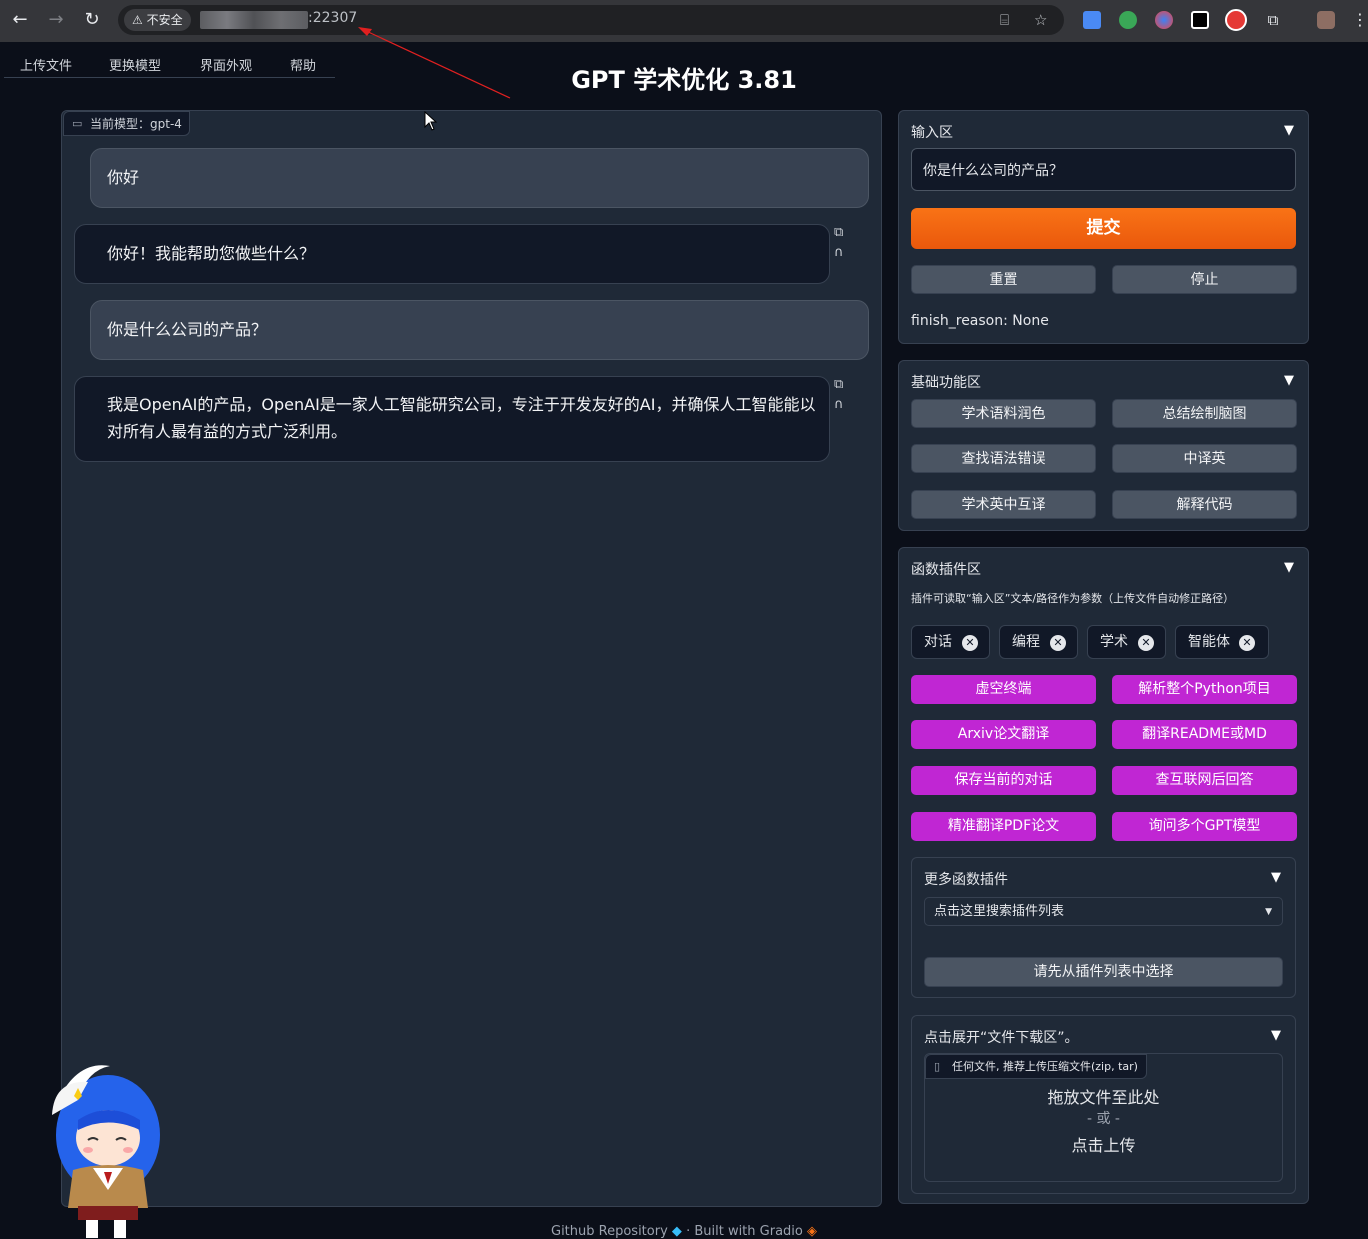 The width and height of the screenshot is (1368, 1239). Describe the element at coordinates (1103, 169) in the screenshot. I see `input-textarea: 你是什么公司的产品？` at that location.